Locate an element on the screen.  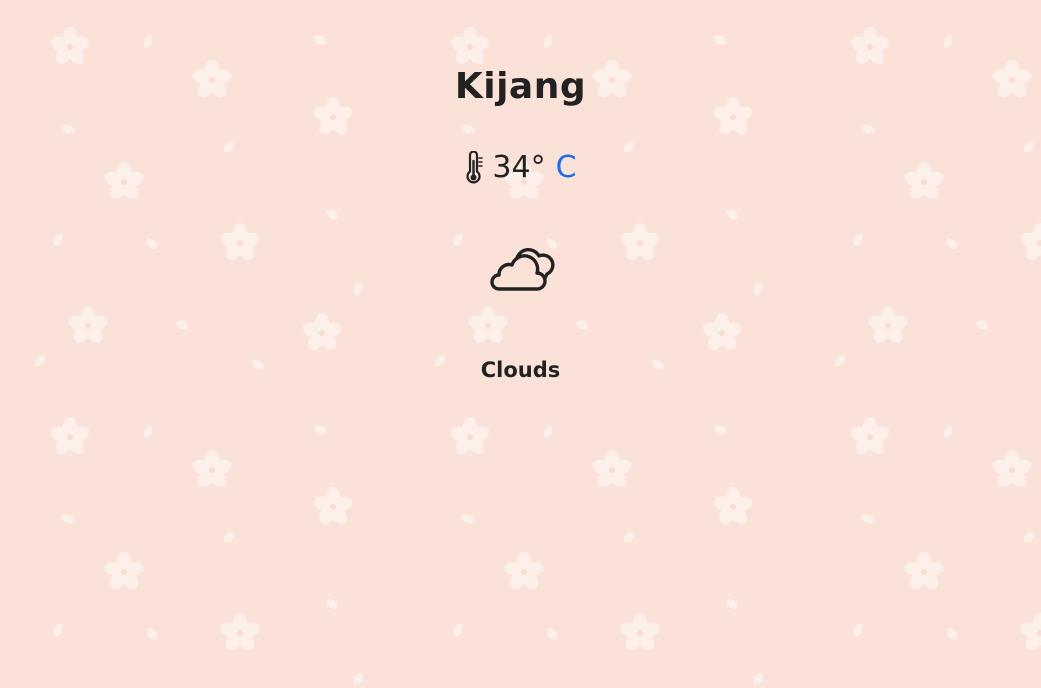
temperature-value: 34° is located at coordinates (519, 167).